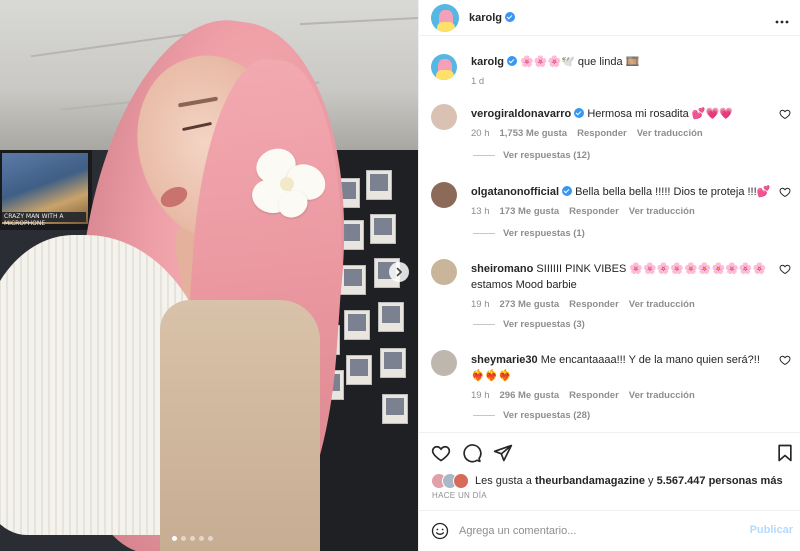 The width and height of the screenshot is (800, 551). What do you see at coordinates (503, 481) in the screenshot?
I see `likes-prefix: Les gusta a` at bounding box center [503, 481].